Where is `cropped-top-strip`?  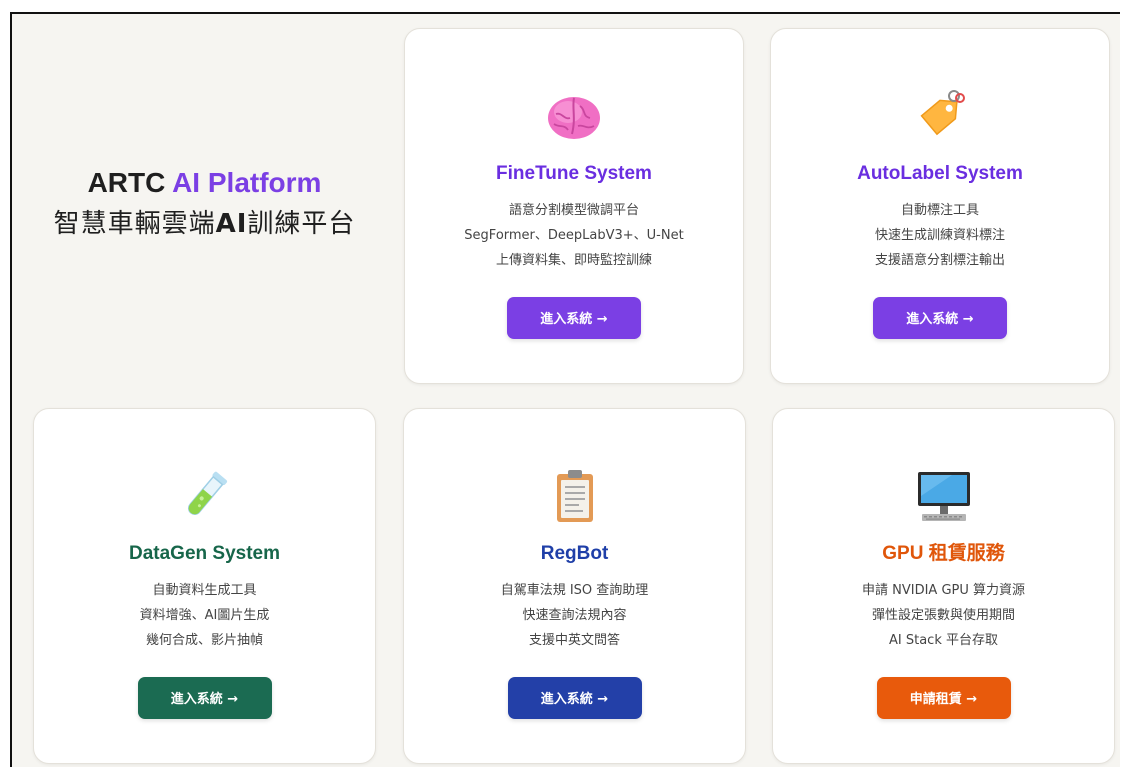 cropped-top-strip is located at coordinates (561, 6).